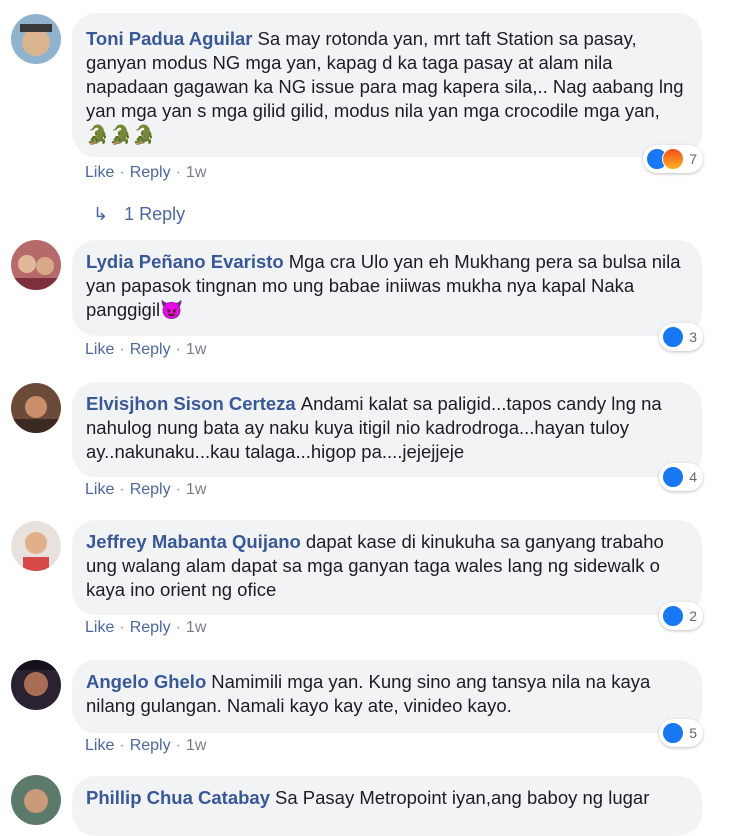 This screenshot has width=750, height=836. I want to click on angry-reaction-icon, so click(673, 159).